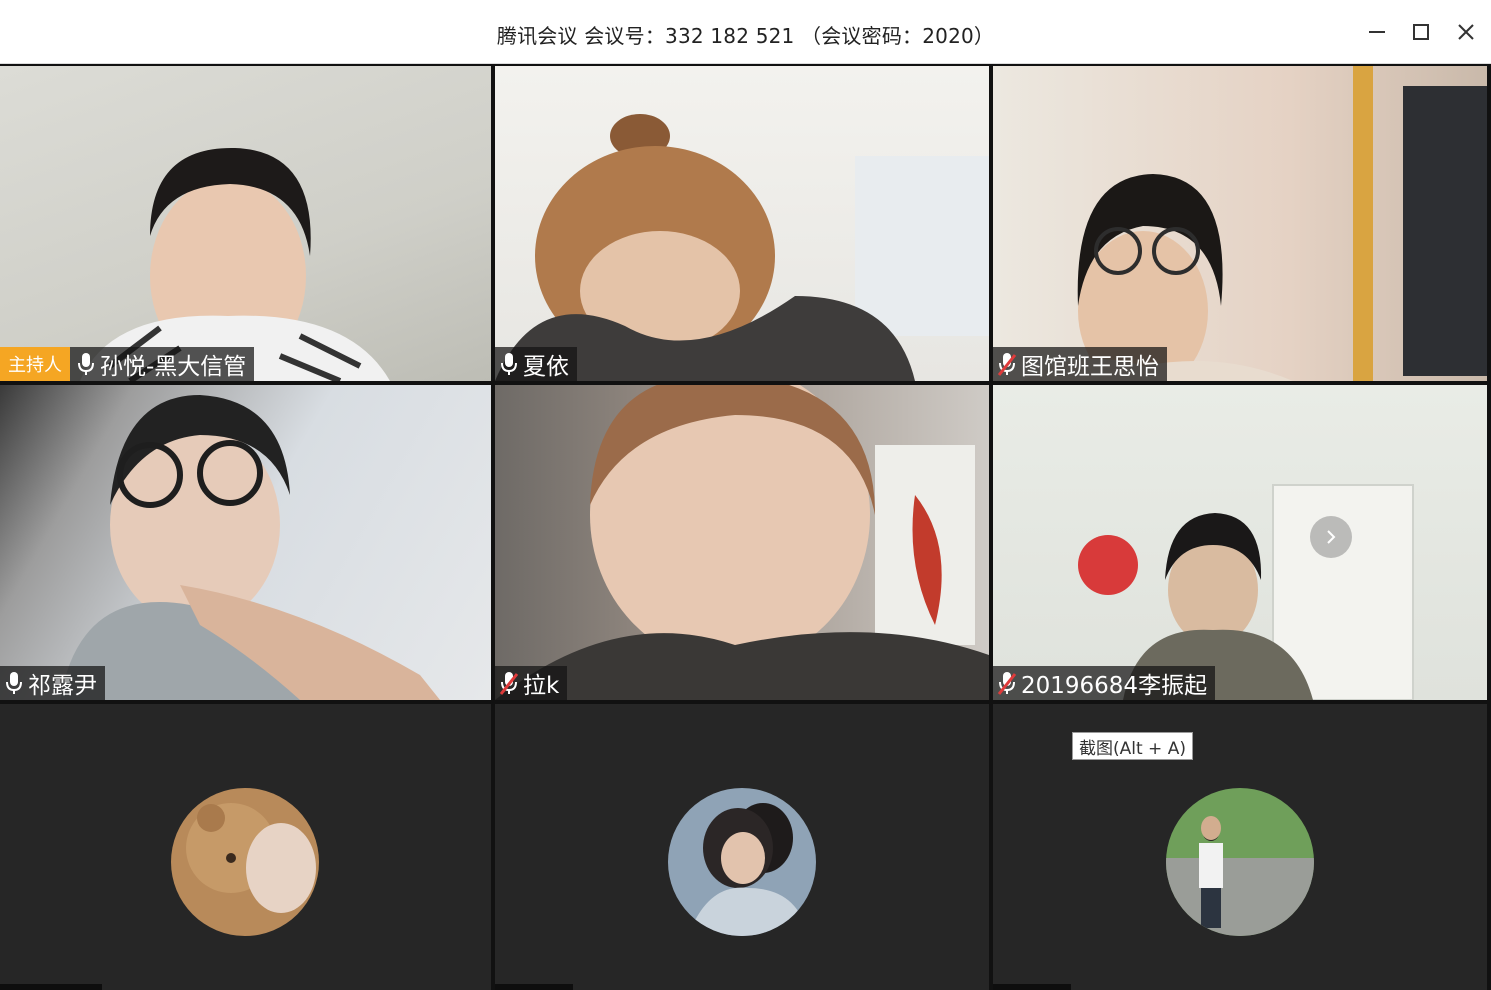  What do you see at coordinates (1466, 32) in the screenshot?
I see `close-icon` at bounding box center [1466, 32].